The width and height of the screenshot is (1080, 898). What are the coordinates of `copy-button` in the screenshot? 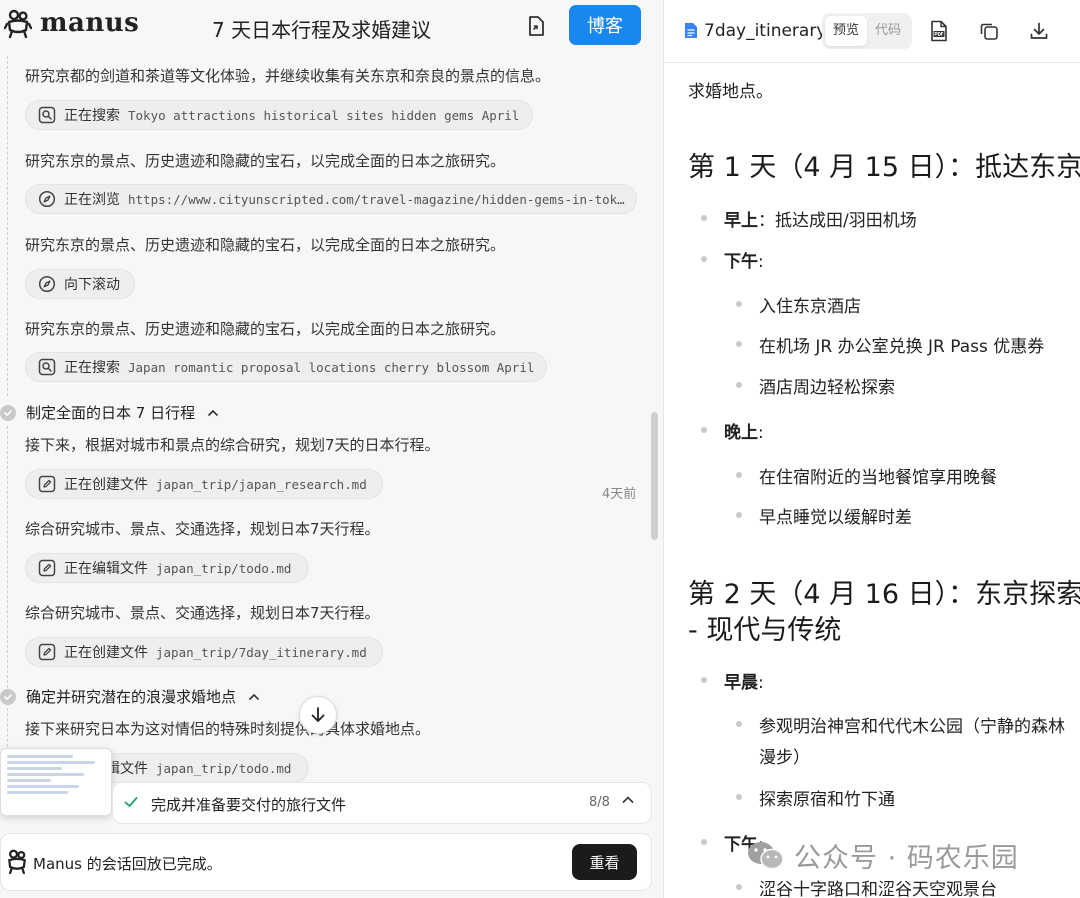 It's located at (989, 31).